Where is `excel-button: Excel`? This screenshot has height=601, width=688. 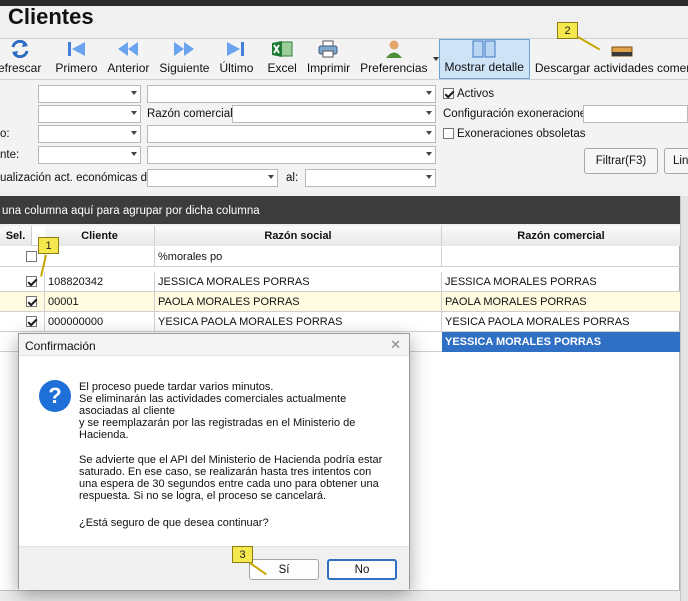 excel-button: Excel is located at coordinates (281, 59).